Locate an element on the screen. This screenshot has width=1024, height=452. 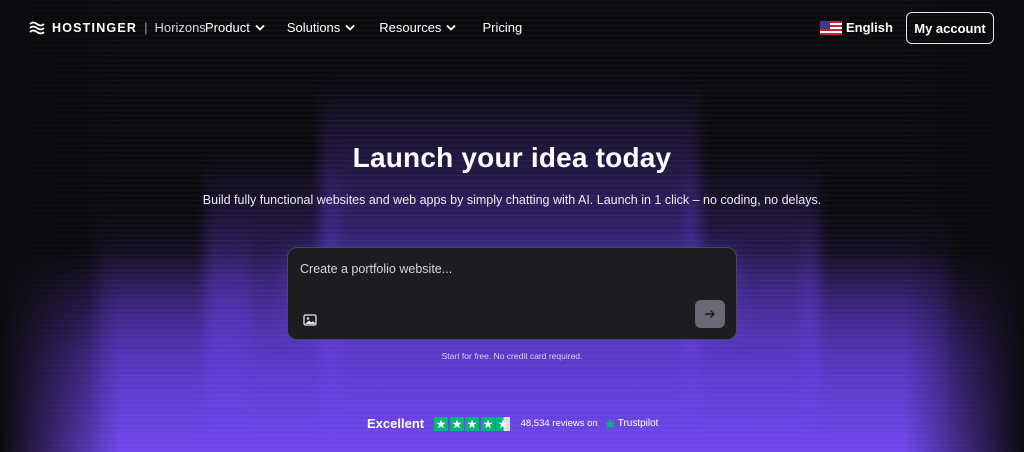
language-label: English is located at coordinates (869, 27).